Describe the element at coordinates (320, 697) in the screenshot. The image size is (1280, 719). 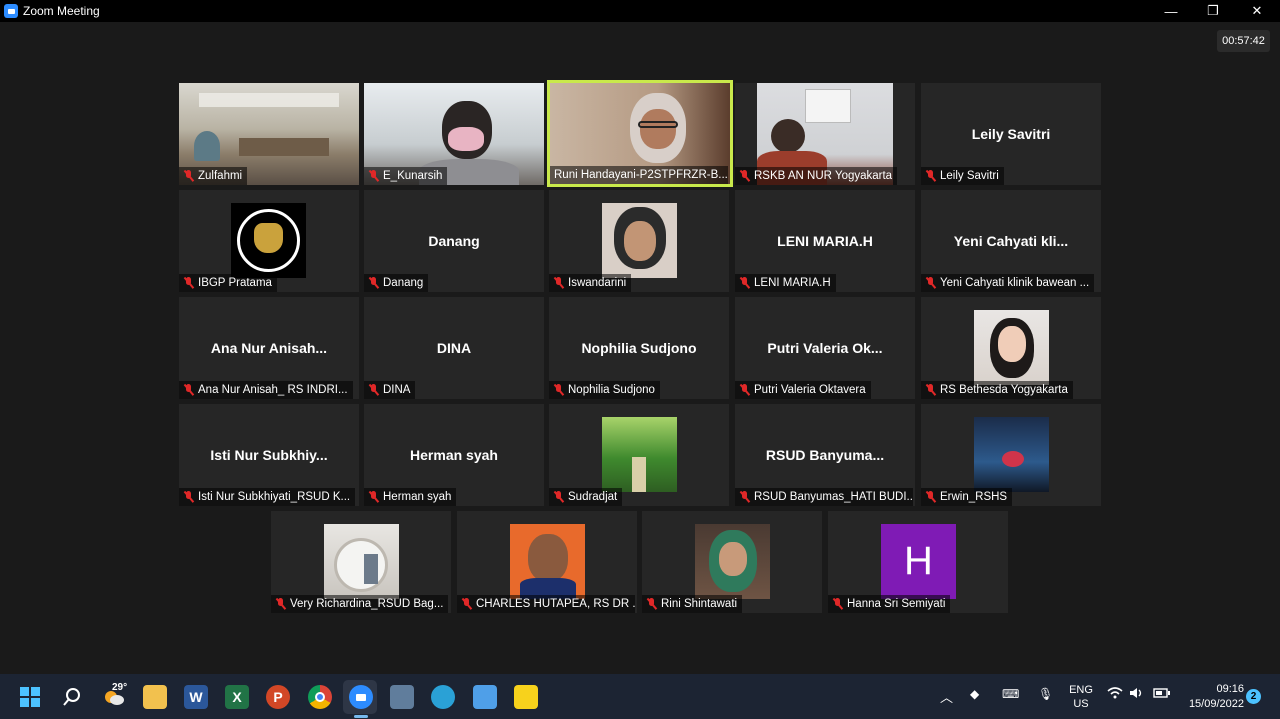
I see `chrome-icon` at that location.